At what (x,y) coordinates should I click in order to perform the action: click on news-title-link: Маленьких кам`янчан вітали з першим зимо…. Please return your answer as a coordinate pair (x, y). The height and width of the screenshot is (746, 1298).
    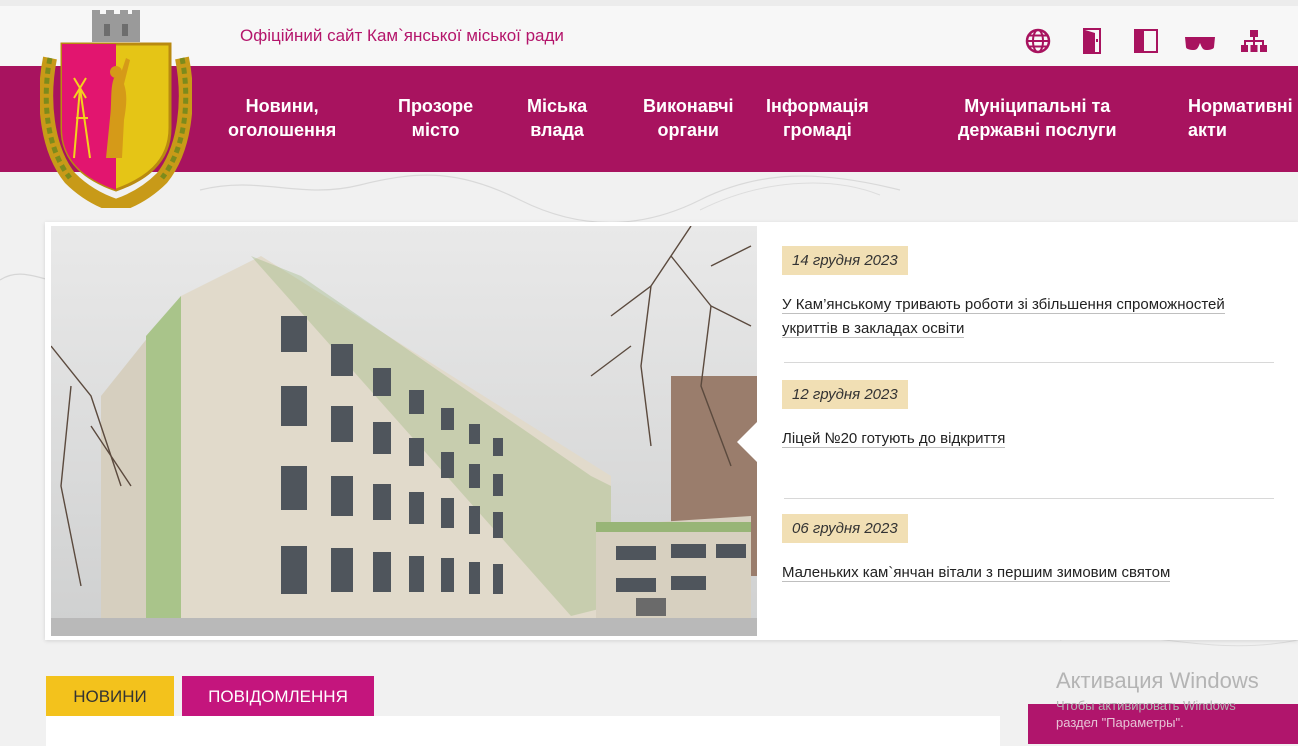
    Looking at the image, I should click on (976, 573).